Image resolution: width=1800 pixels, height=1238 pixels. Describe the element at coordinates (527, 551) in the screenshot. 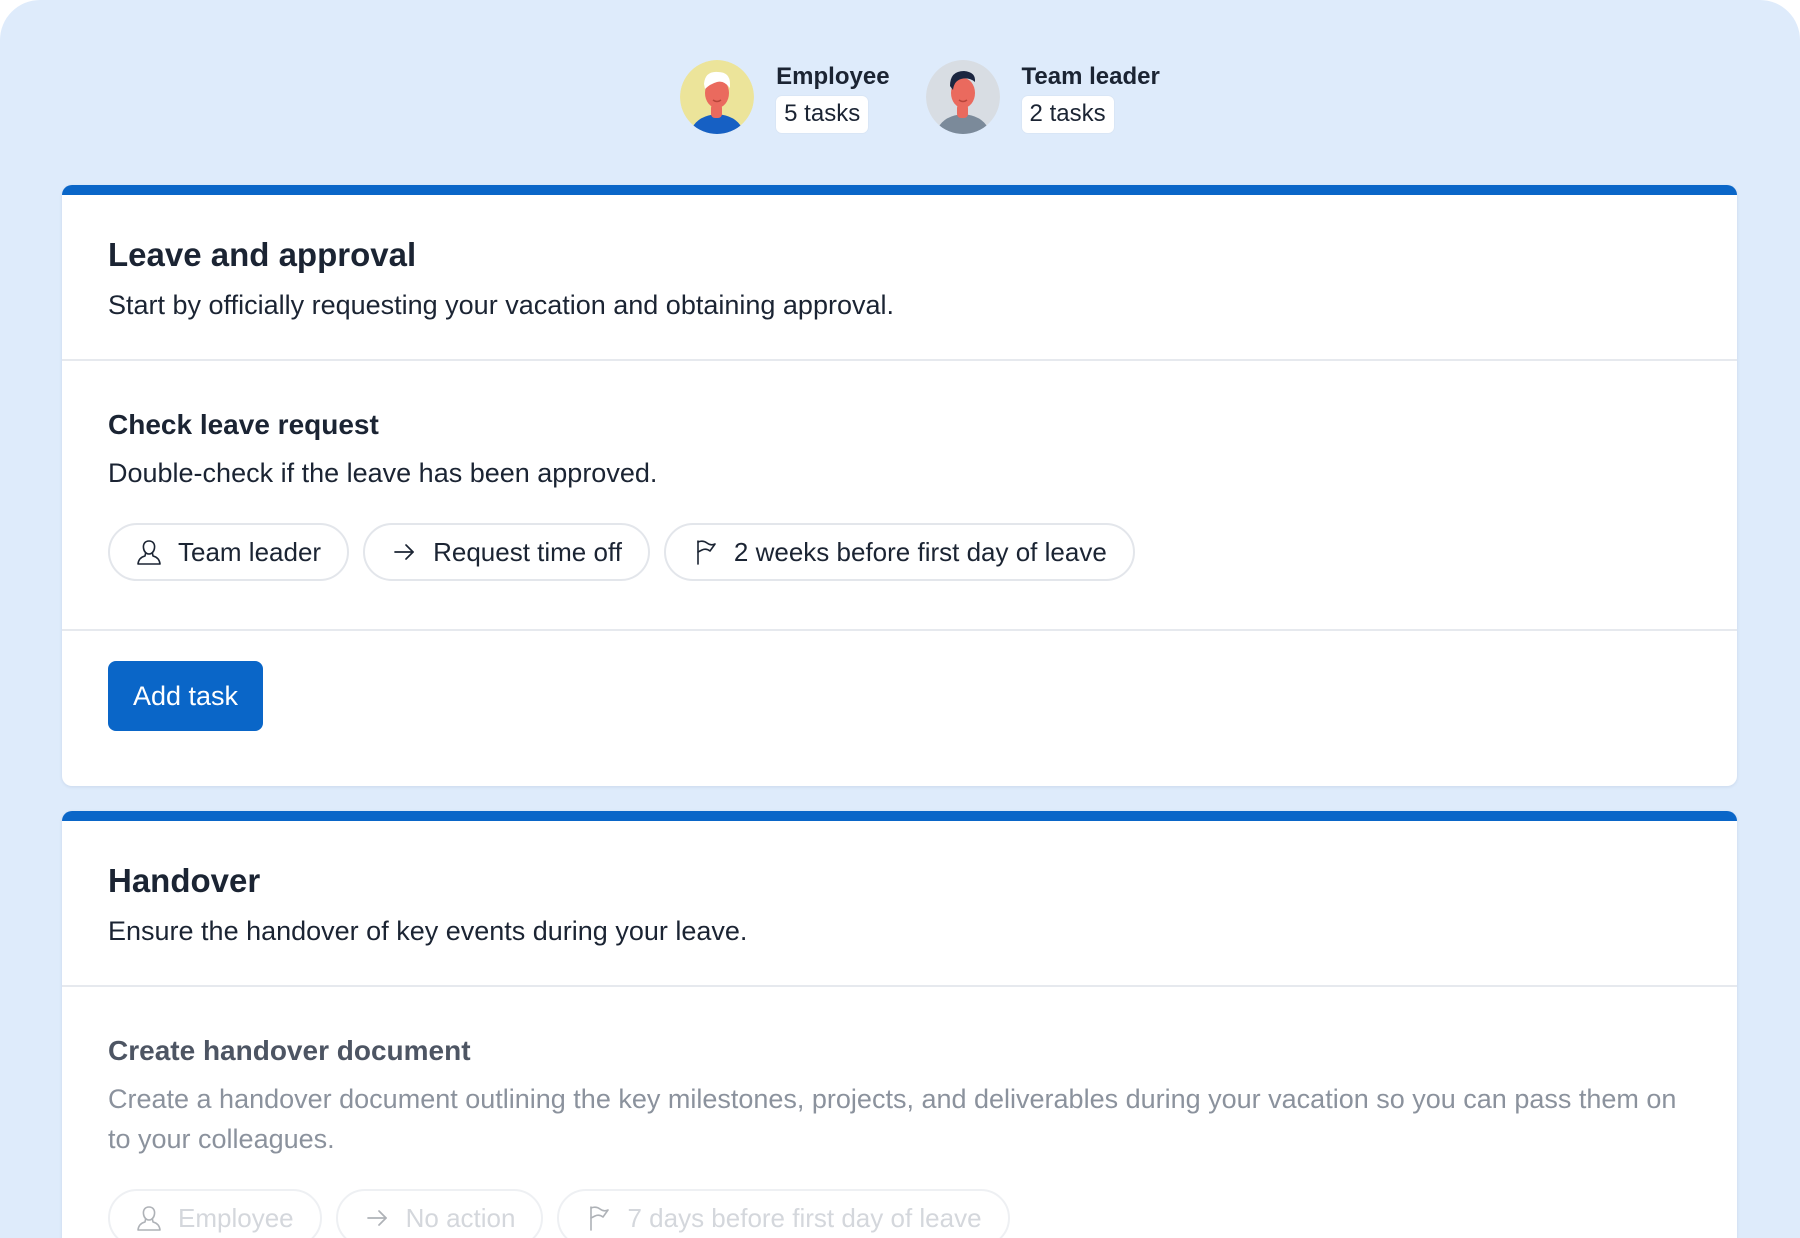

I see `chip-label: Request time off` at that location.